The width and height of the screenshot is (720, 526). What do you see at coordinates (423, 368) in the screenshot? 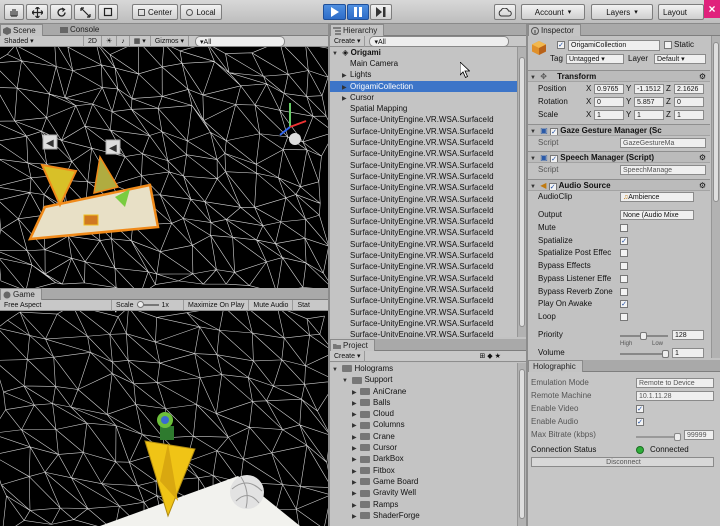
I see `project-folder-holograms: ▼ Holograms` at bounding box center [423, 368].